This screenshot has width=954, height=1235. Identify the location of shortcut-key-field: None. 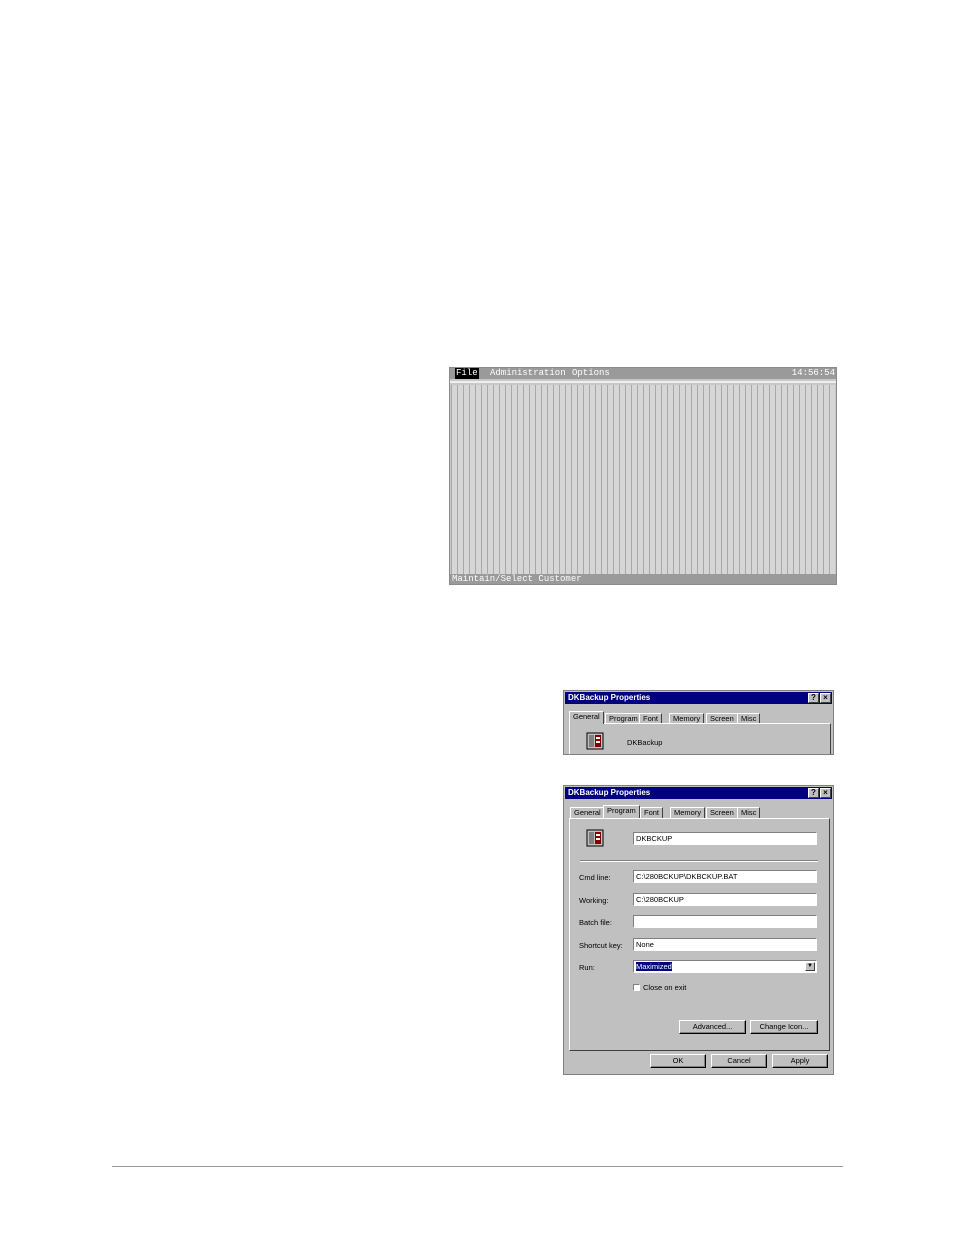
(725, 944).